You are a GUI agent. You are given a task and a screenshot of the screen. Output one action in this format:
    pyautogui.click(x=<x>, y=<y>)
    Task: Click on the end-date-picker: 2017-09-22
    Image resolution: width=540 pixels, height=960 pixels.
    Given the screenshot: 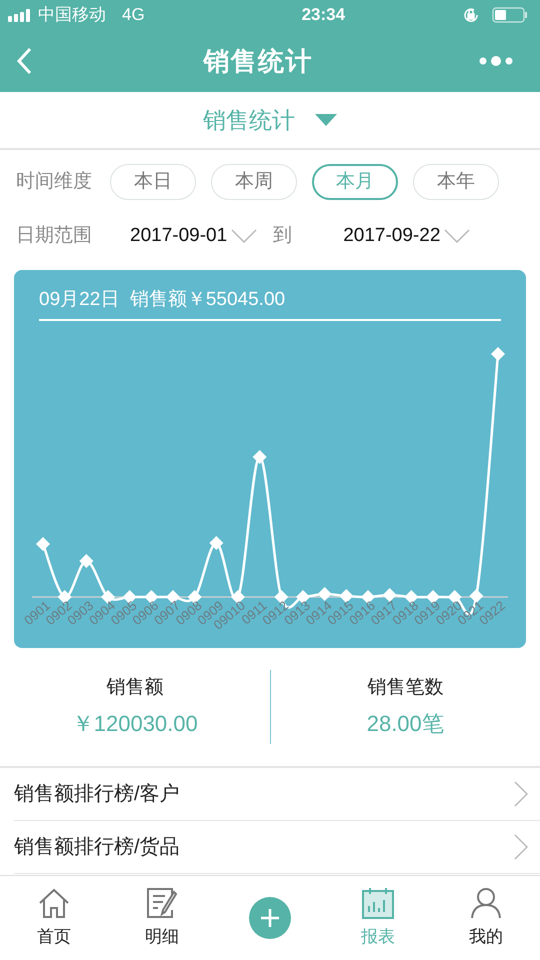 What is the action you would take?
    pyautogui.click(x=406, y=236)
    